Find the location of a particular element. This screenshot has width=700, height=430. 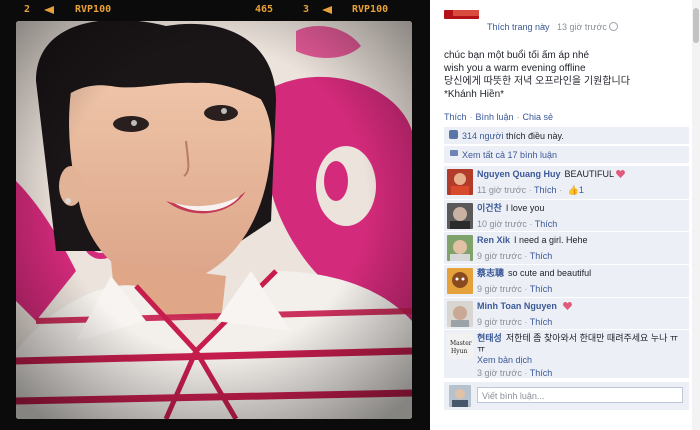

avatar: Master Hyun is located at coordinates (460, 346).